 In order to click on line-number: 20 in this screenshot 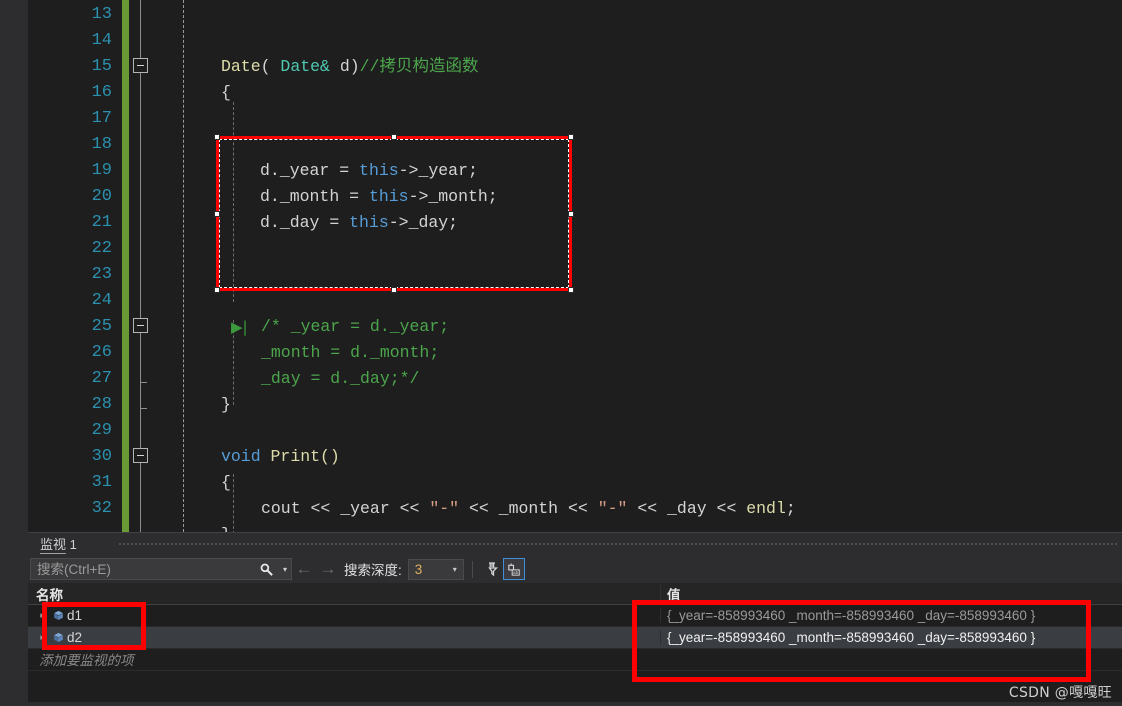, I will do `click(101, 196)`.